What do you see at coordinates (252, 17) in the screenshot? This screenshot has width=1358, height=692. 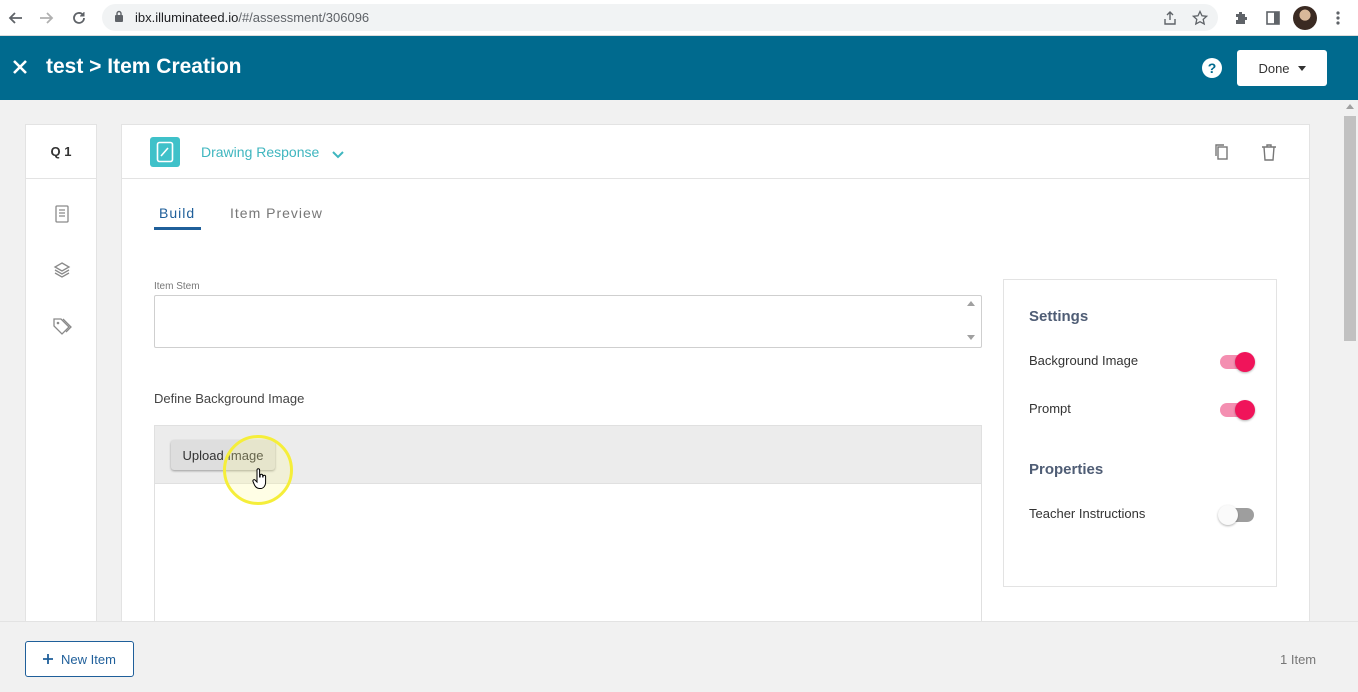 I see `url-text: ibx.illuminateed.io/#/assessment/306096` at bounding box center [252, 17].